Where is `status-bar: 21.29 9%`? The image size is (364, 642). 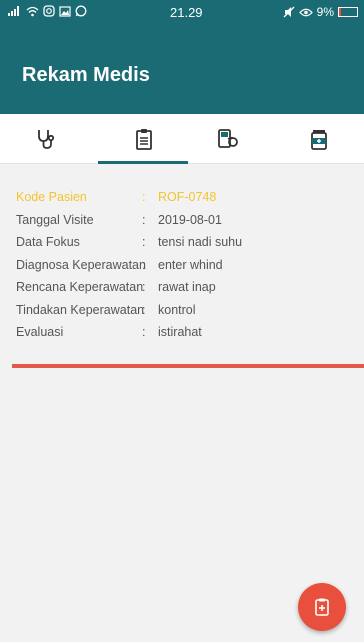 status-bar: 21.29 9% is located at coordinates (182, 13).